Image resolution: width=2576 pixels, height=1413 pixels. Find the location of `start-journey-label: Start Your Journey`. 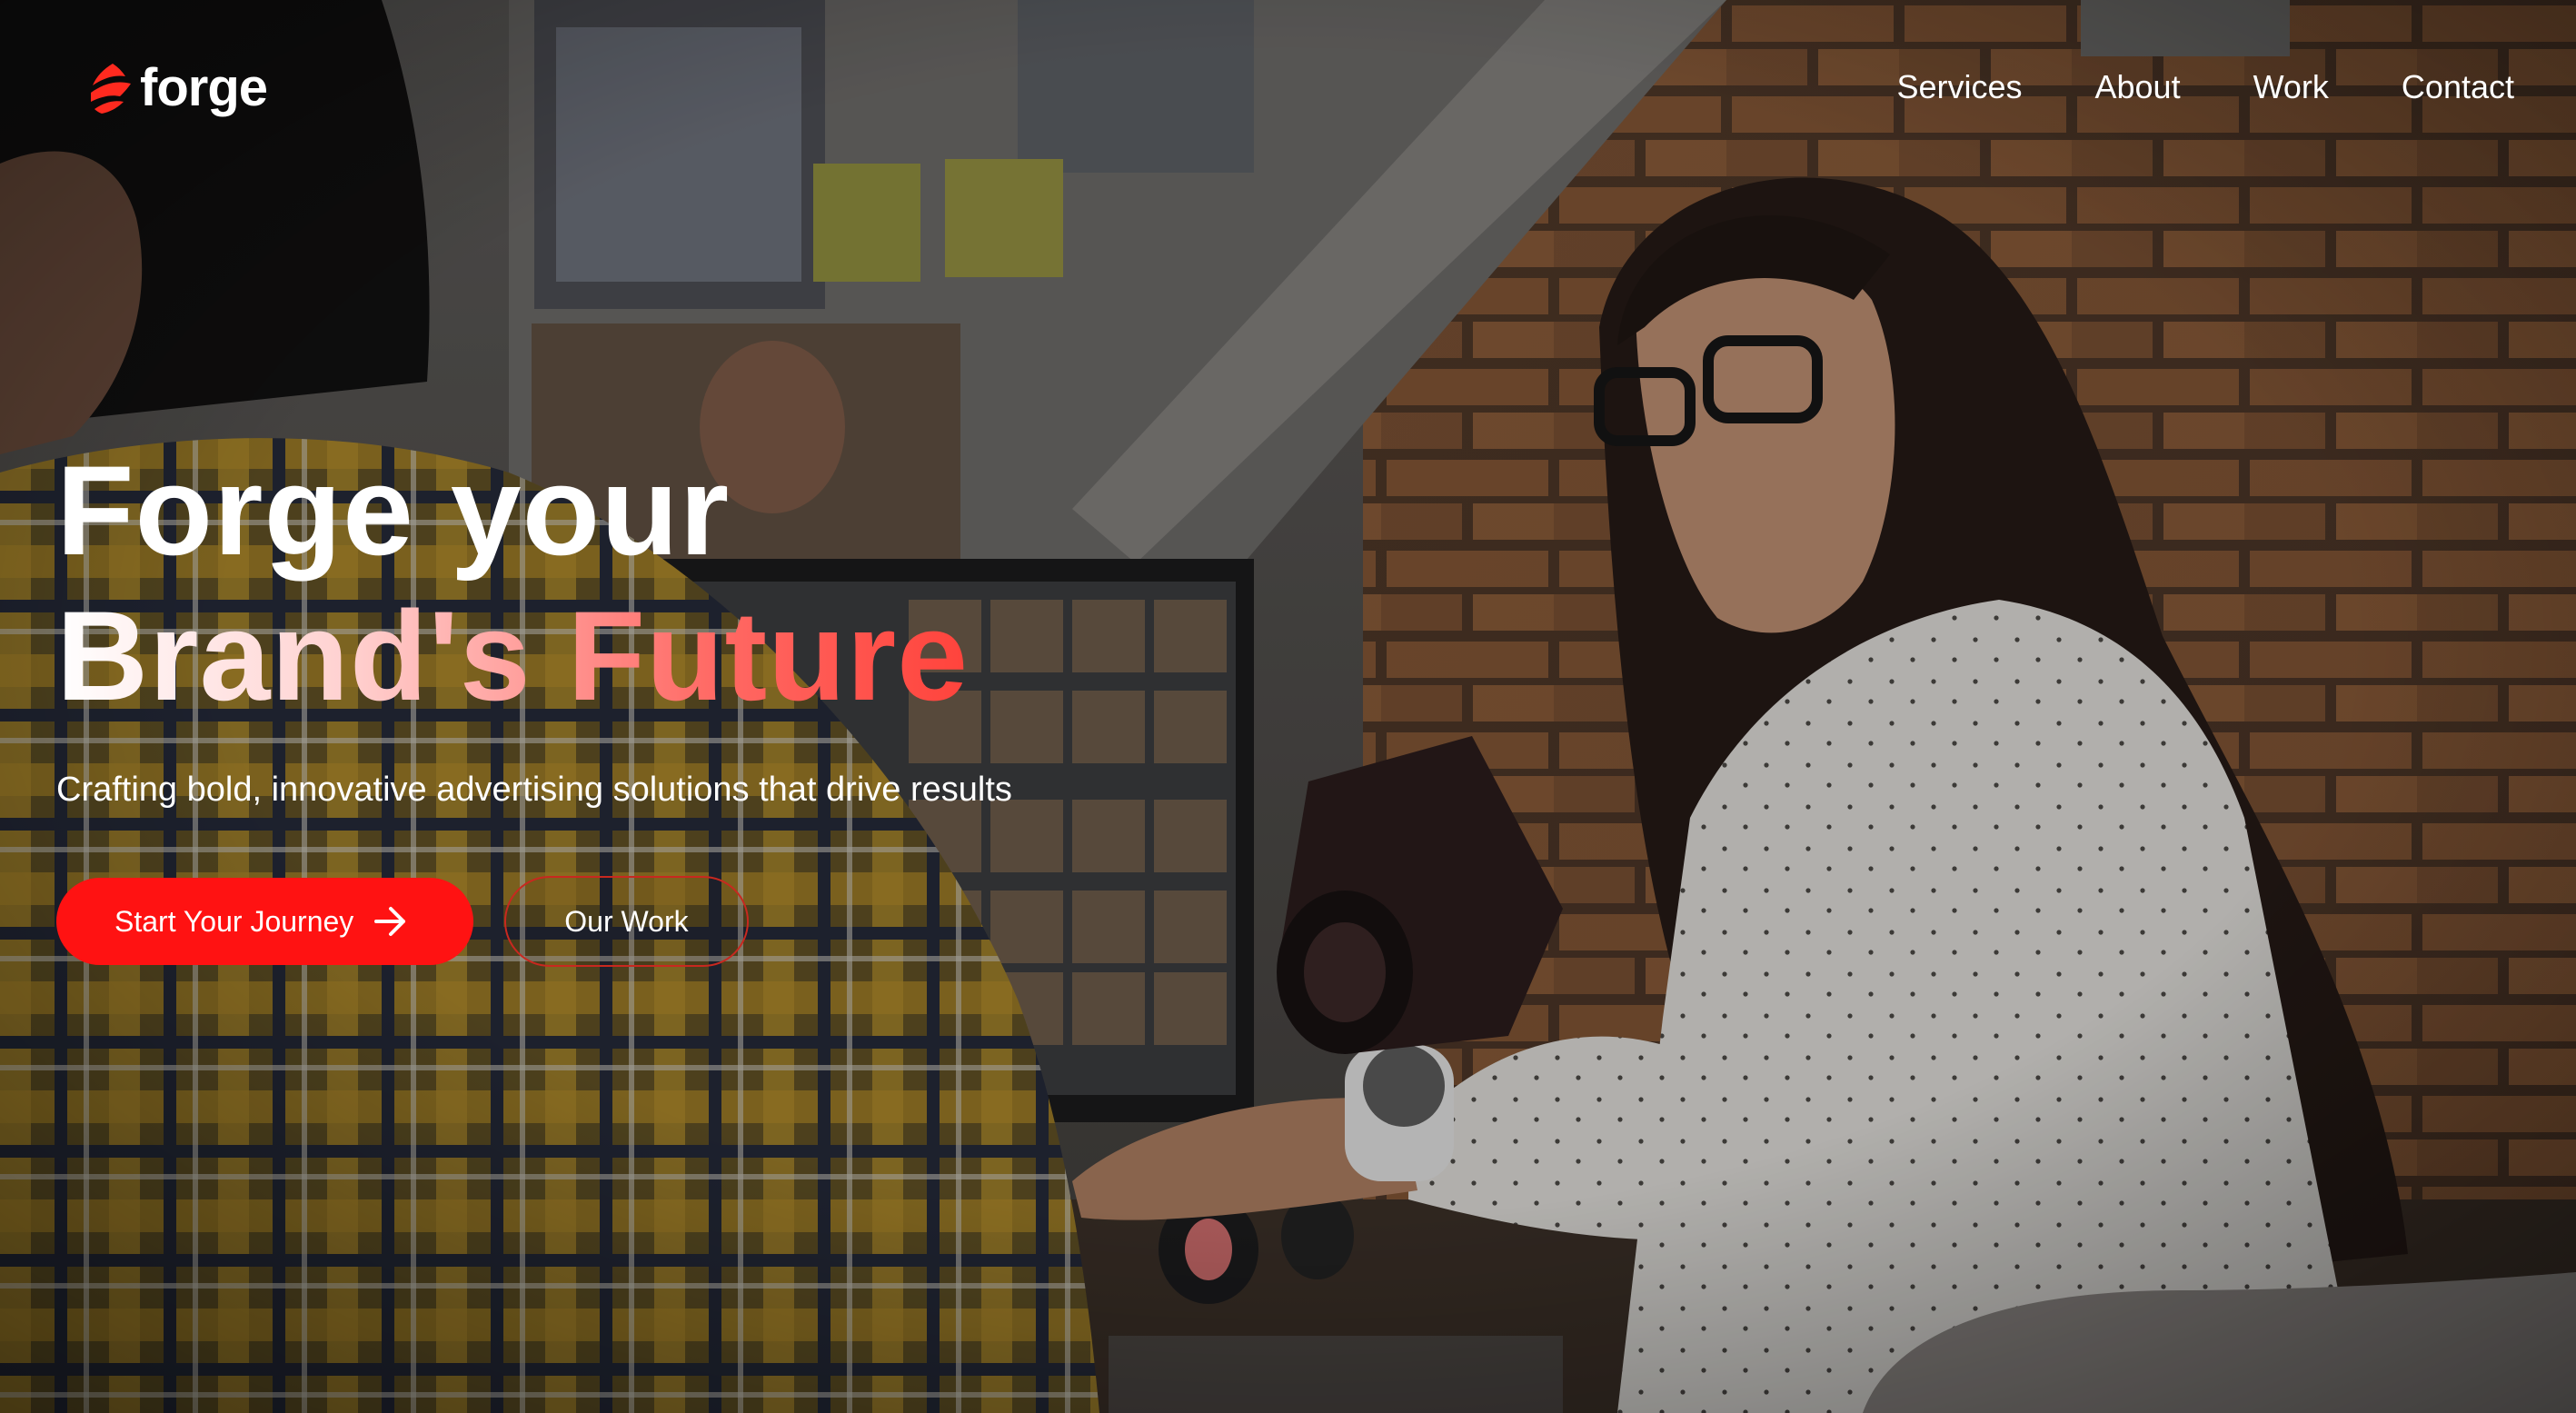

start-journey-label: Start Your Journey is located at coordinates (234, 921).